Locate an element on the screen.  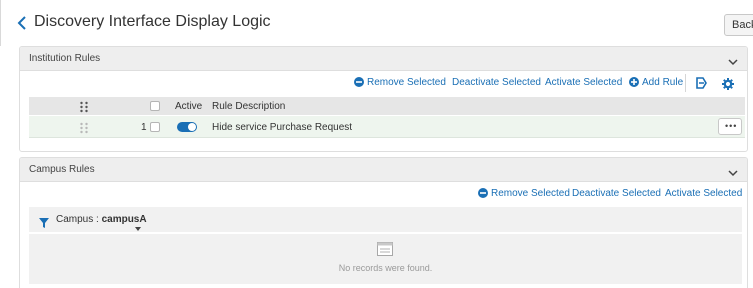
deactivate-selected-button: Deactivate Selected is located at coordinates (496, 82).